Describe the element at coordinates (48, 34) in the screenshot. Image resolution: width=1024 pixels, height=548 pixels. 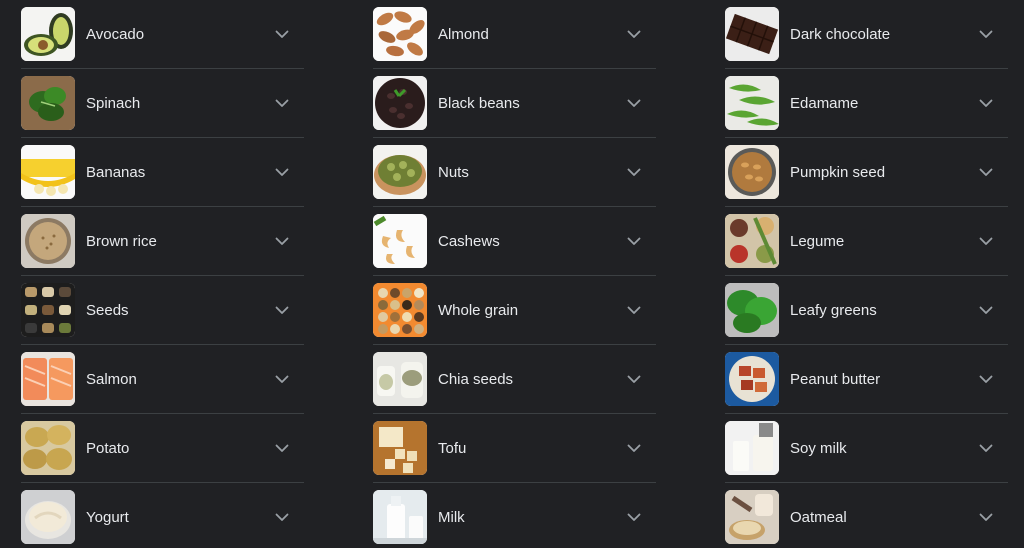
I see `avocado-thumbnail` at that location.